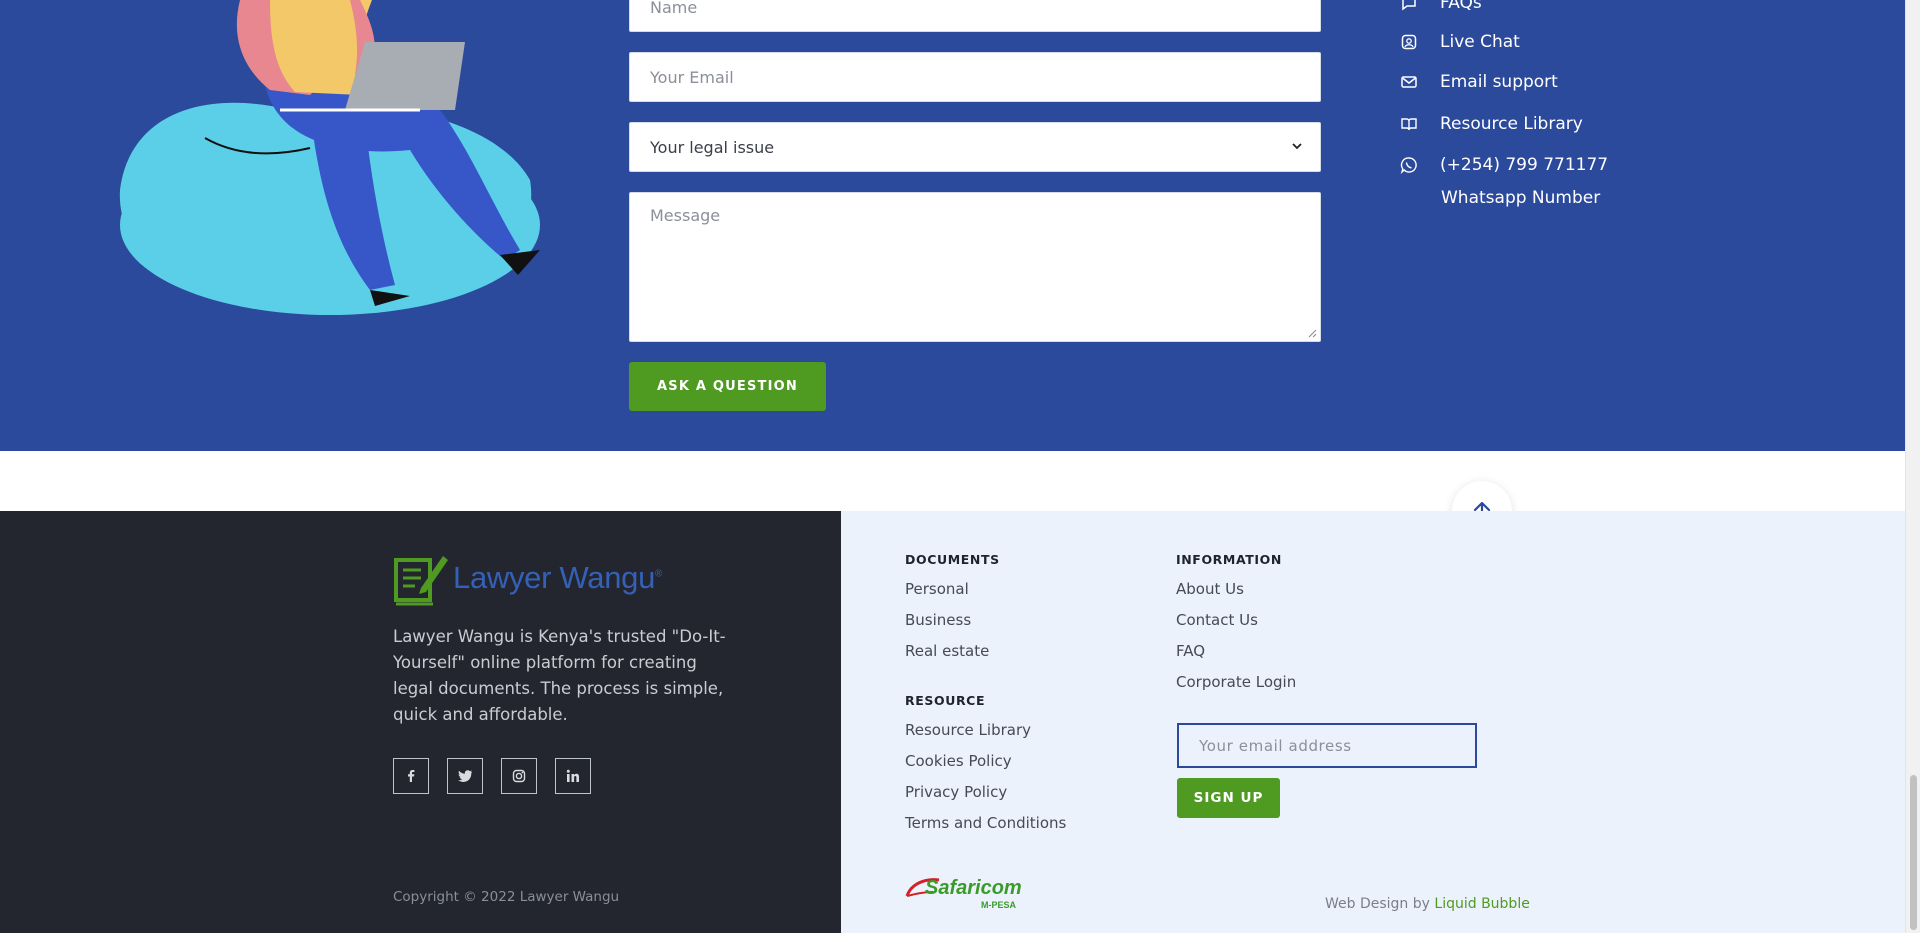 The width and height of the screenshot is (1920, 933). I want to click on name-input: Name, so click(975, 16).